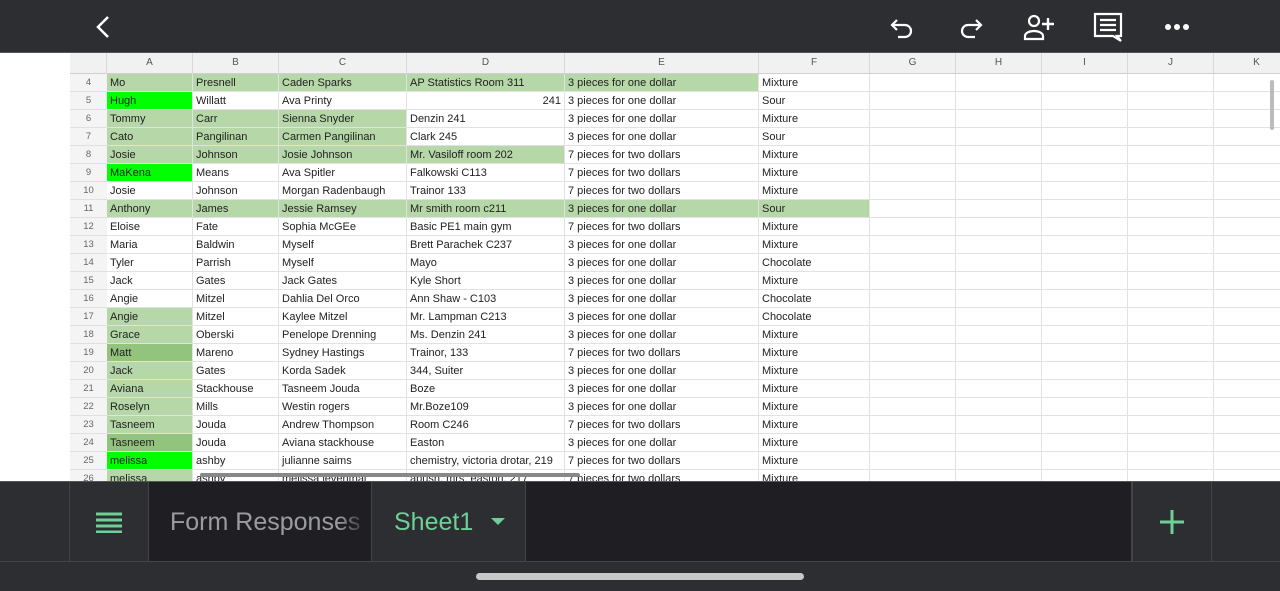 The image size is (1280, 591). Describe the element at coordinates (486, 425) in the screenshot. I see `cell: Room C246` at that location.